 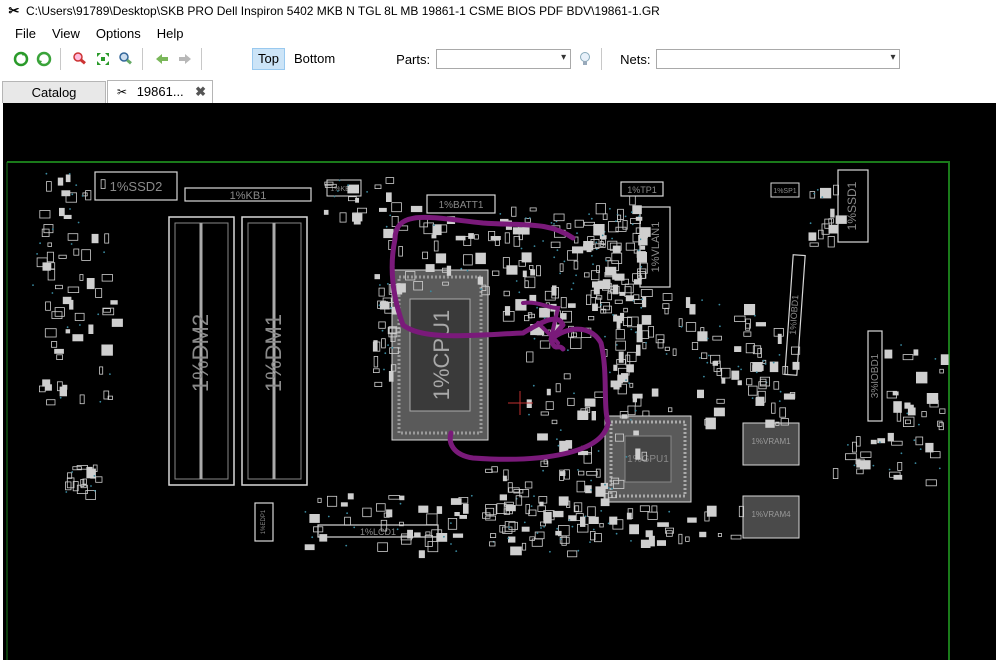 What do you see at coordinates (642, 189) in the screenshot?
I see `connector-tp1: 1%TP1` at bounding box center [642, 189].